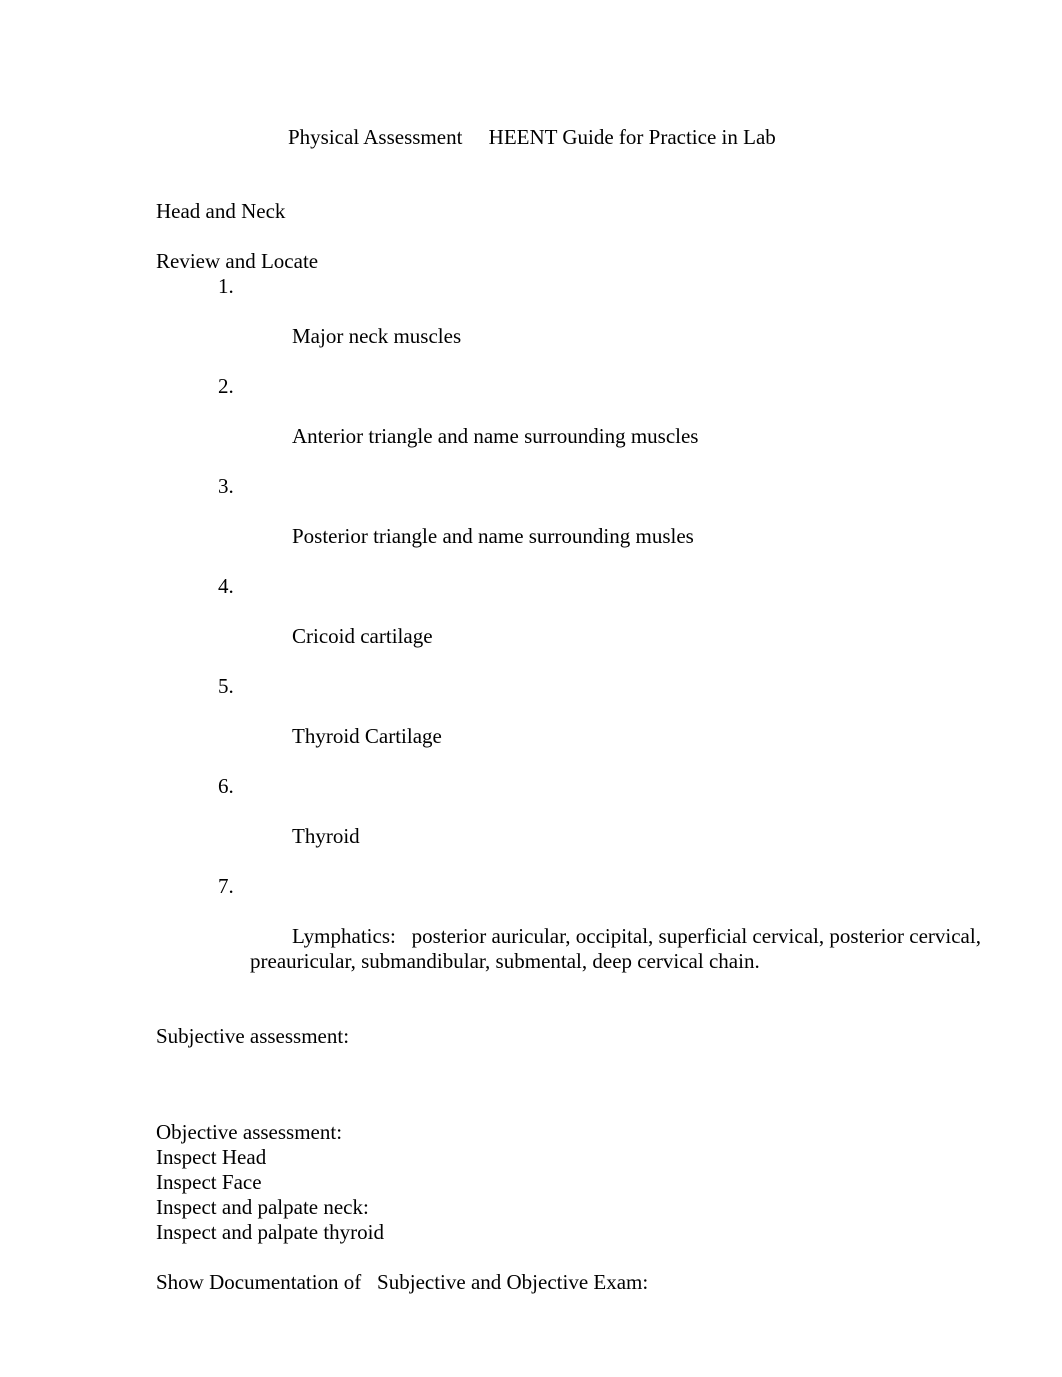 This screenshot has width=1062, height=1377. I want to click on list-item-label: Major neck muscles, so click(377, 336).